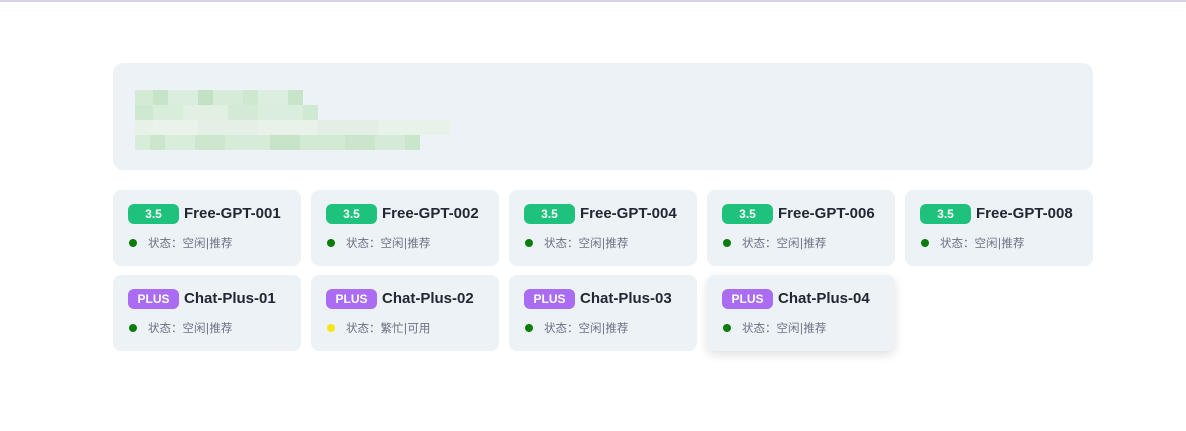 The width and height of the screenshot is (1186, 431). I want to click on model-card: 3.5 Free-GPT-008 状态：空闲|推荐, so click(999, 228).